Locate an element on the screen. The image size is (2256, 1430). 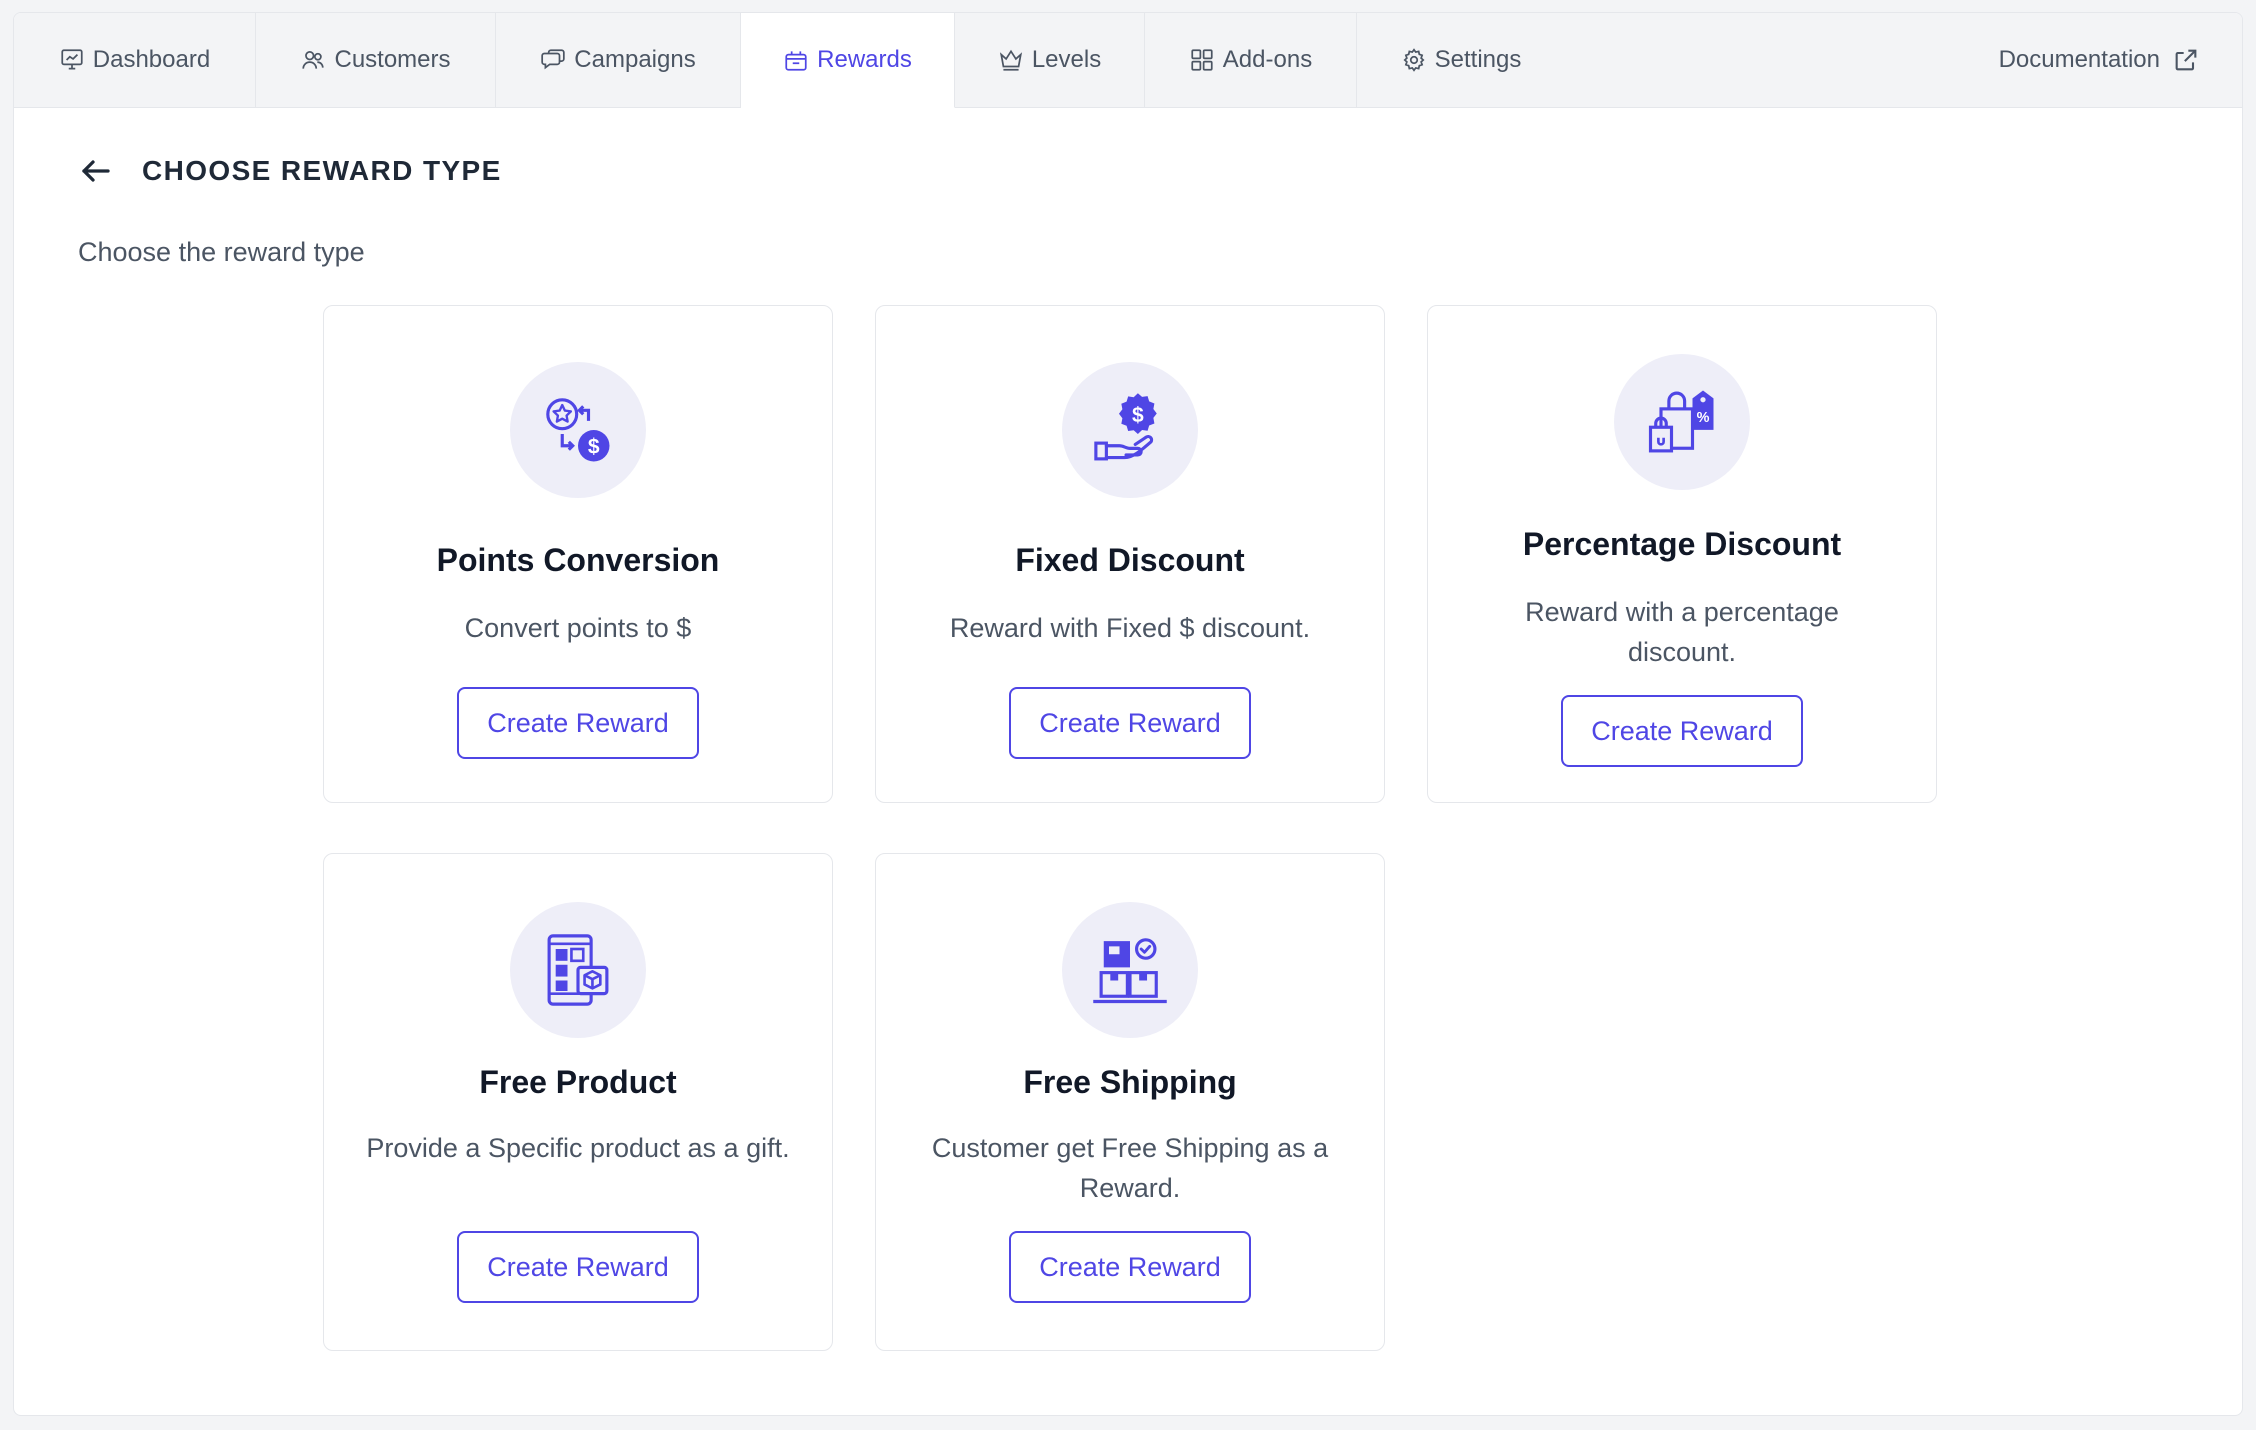
tab-levels: Levels is located at coordinates (1050, 60).